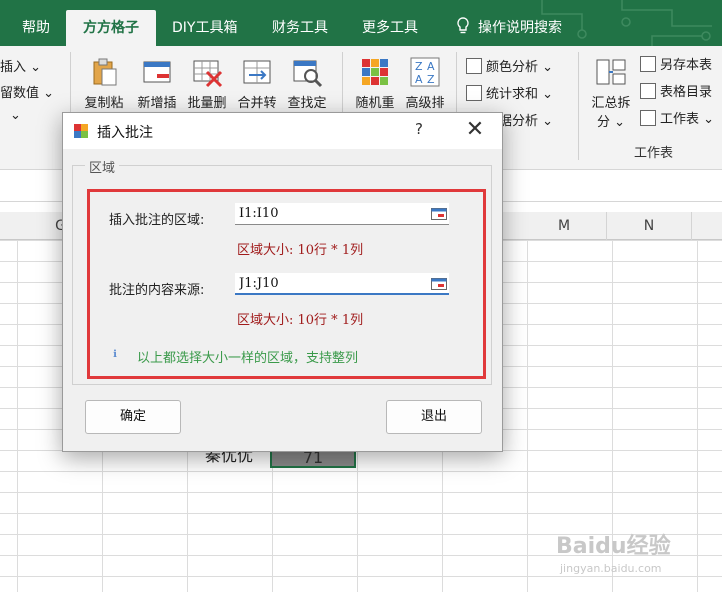 The height and width of the screenshot is (592, 722). What do you see at coordinates (419, 130) in the screenshot?
I see `help-button: ?` at bounding box center [419, 130].